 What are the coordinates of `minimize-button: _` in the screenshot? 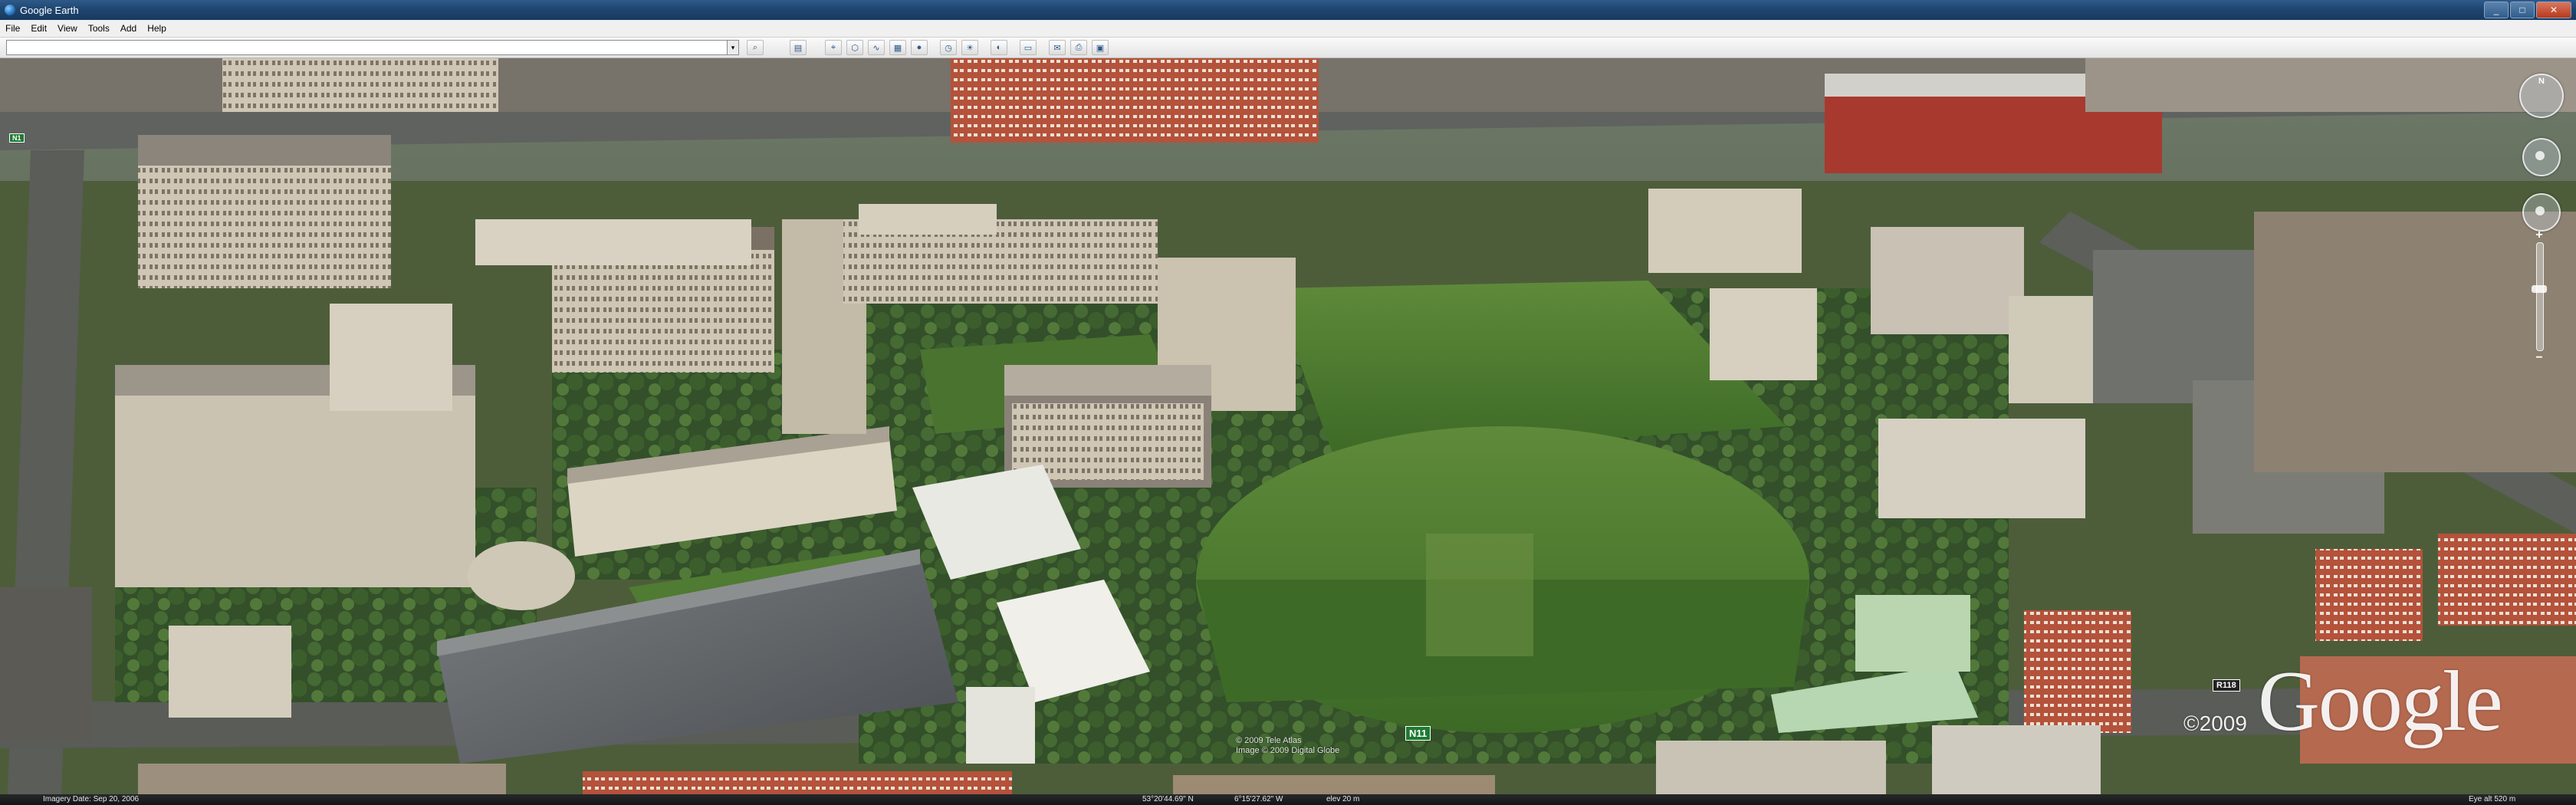 It's located at (2496, 10).